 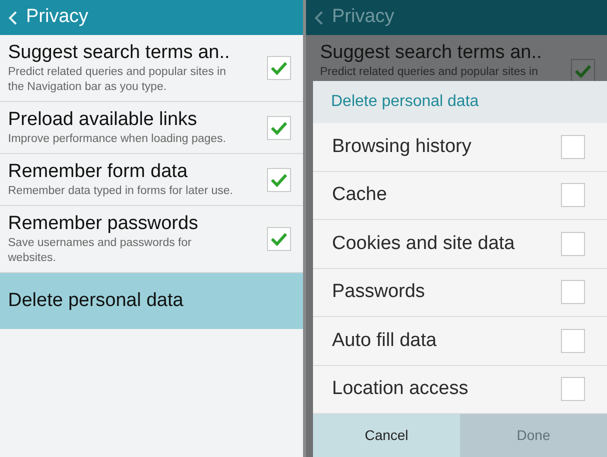 What do you see at coordinates (423, 244) in the screenshot?
I see `option-label: Cookies and site data` at bounding box center [423, 244].